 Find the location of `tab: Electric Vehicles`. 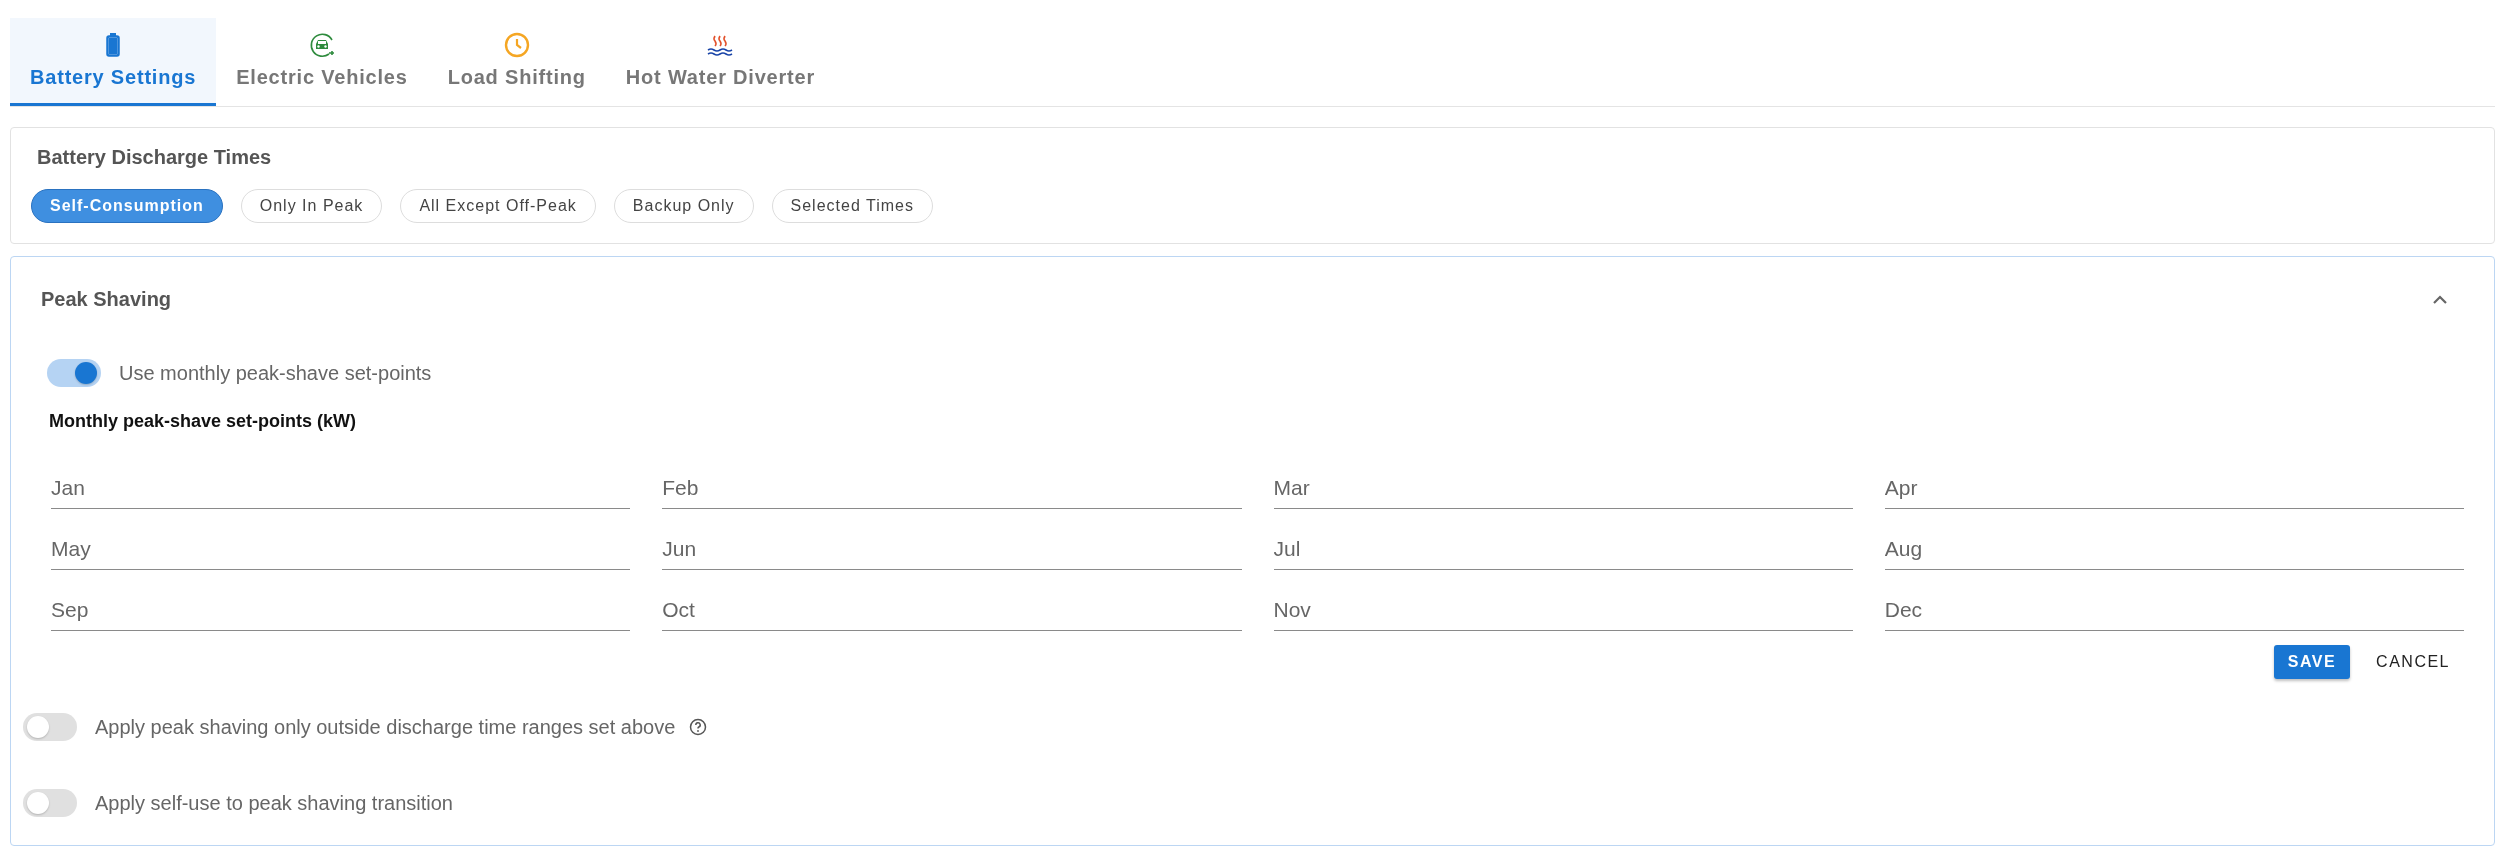

tab: Electric Vehicles is located at coordinates (322, 62).